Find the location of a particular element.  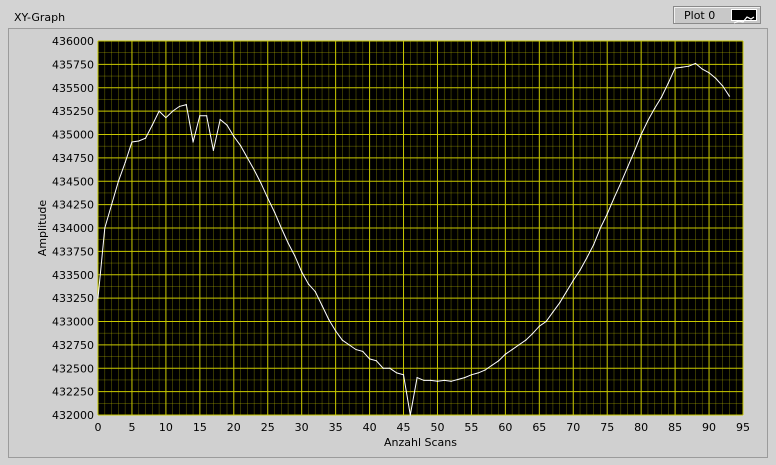

x-tick-label: 75 is located at coordinates (607, 427).